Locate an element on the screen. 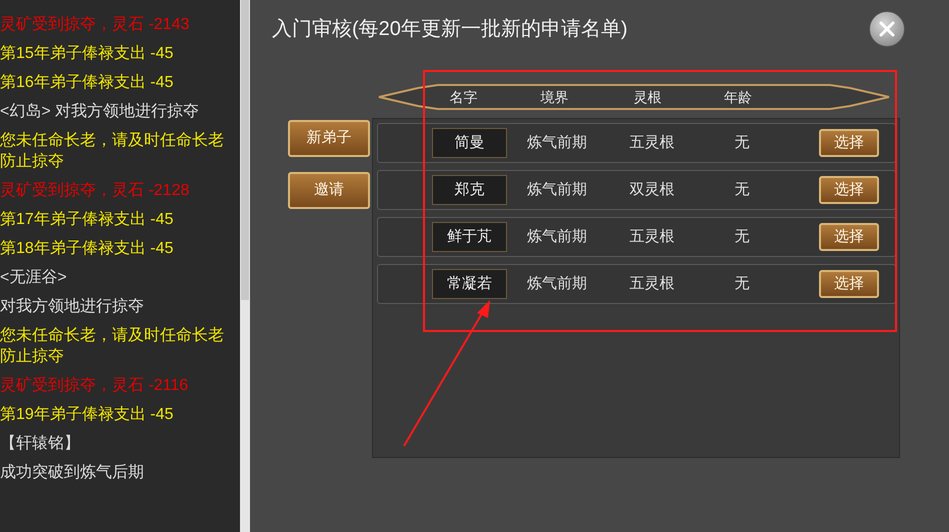  log-entry: <幻岛> 对我方领地进行掠夺 is located at coordinates (100, 112).